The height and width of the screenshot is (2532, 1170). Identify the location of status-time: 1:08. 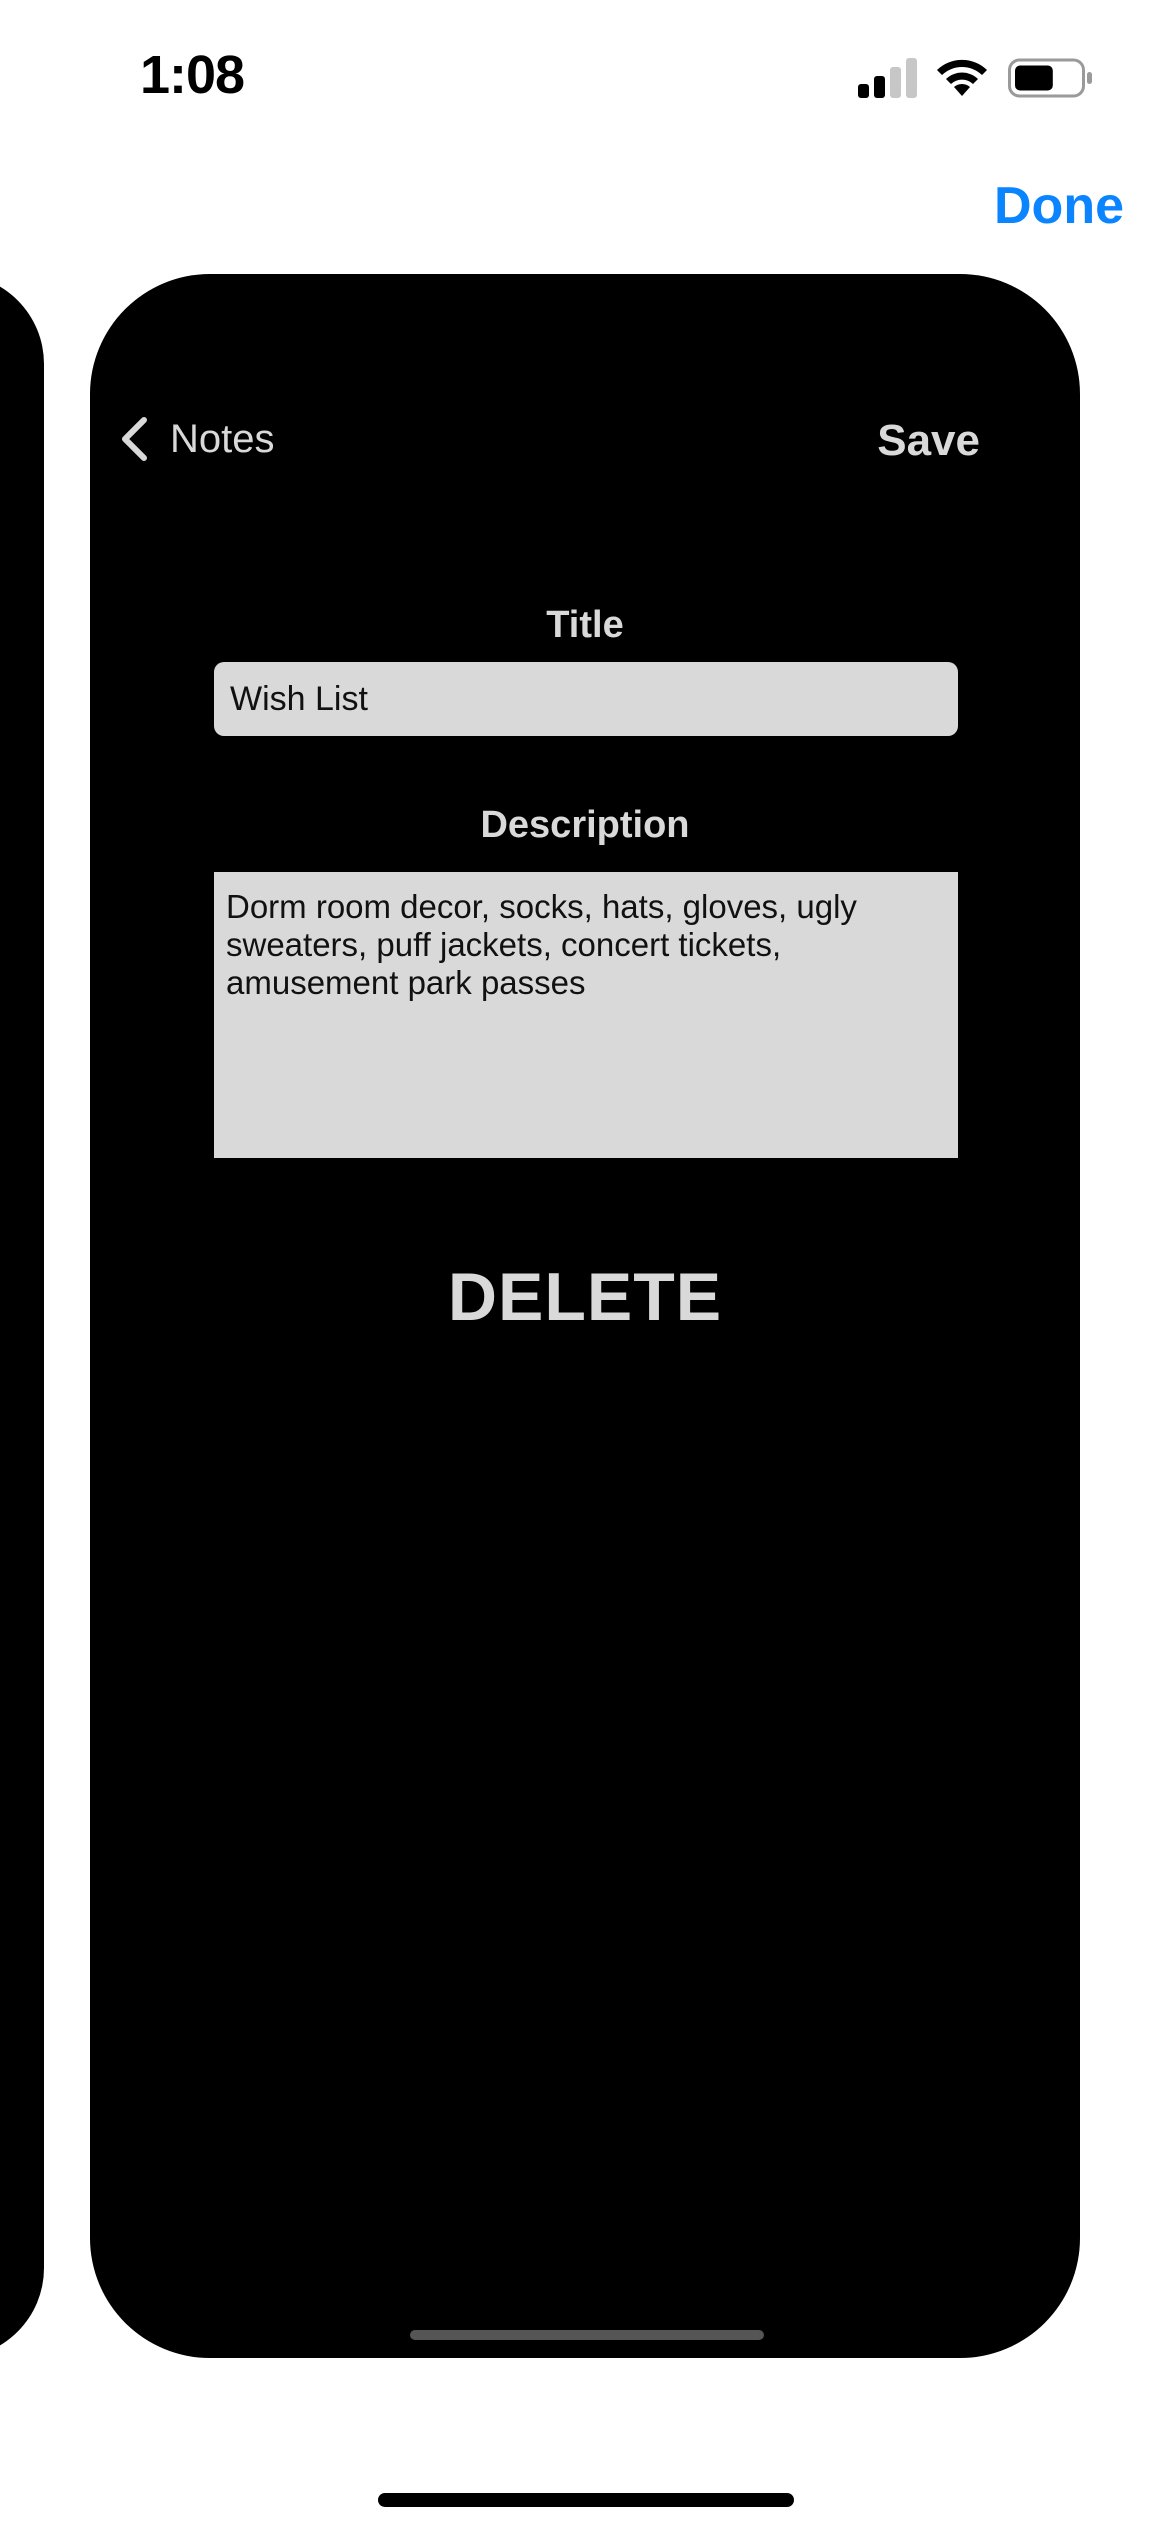
(192, 75).